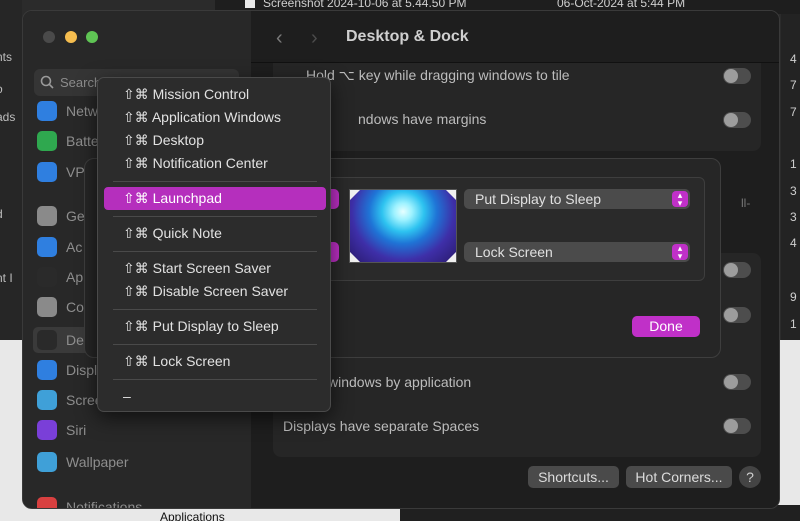 This screenshot has height=521, width=800. Describe the element at coordinates (215, 233) in the screenshot. I see `menu-item-quick-note: ⇧⌘ Quick Note` at that location.